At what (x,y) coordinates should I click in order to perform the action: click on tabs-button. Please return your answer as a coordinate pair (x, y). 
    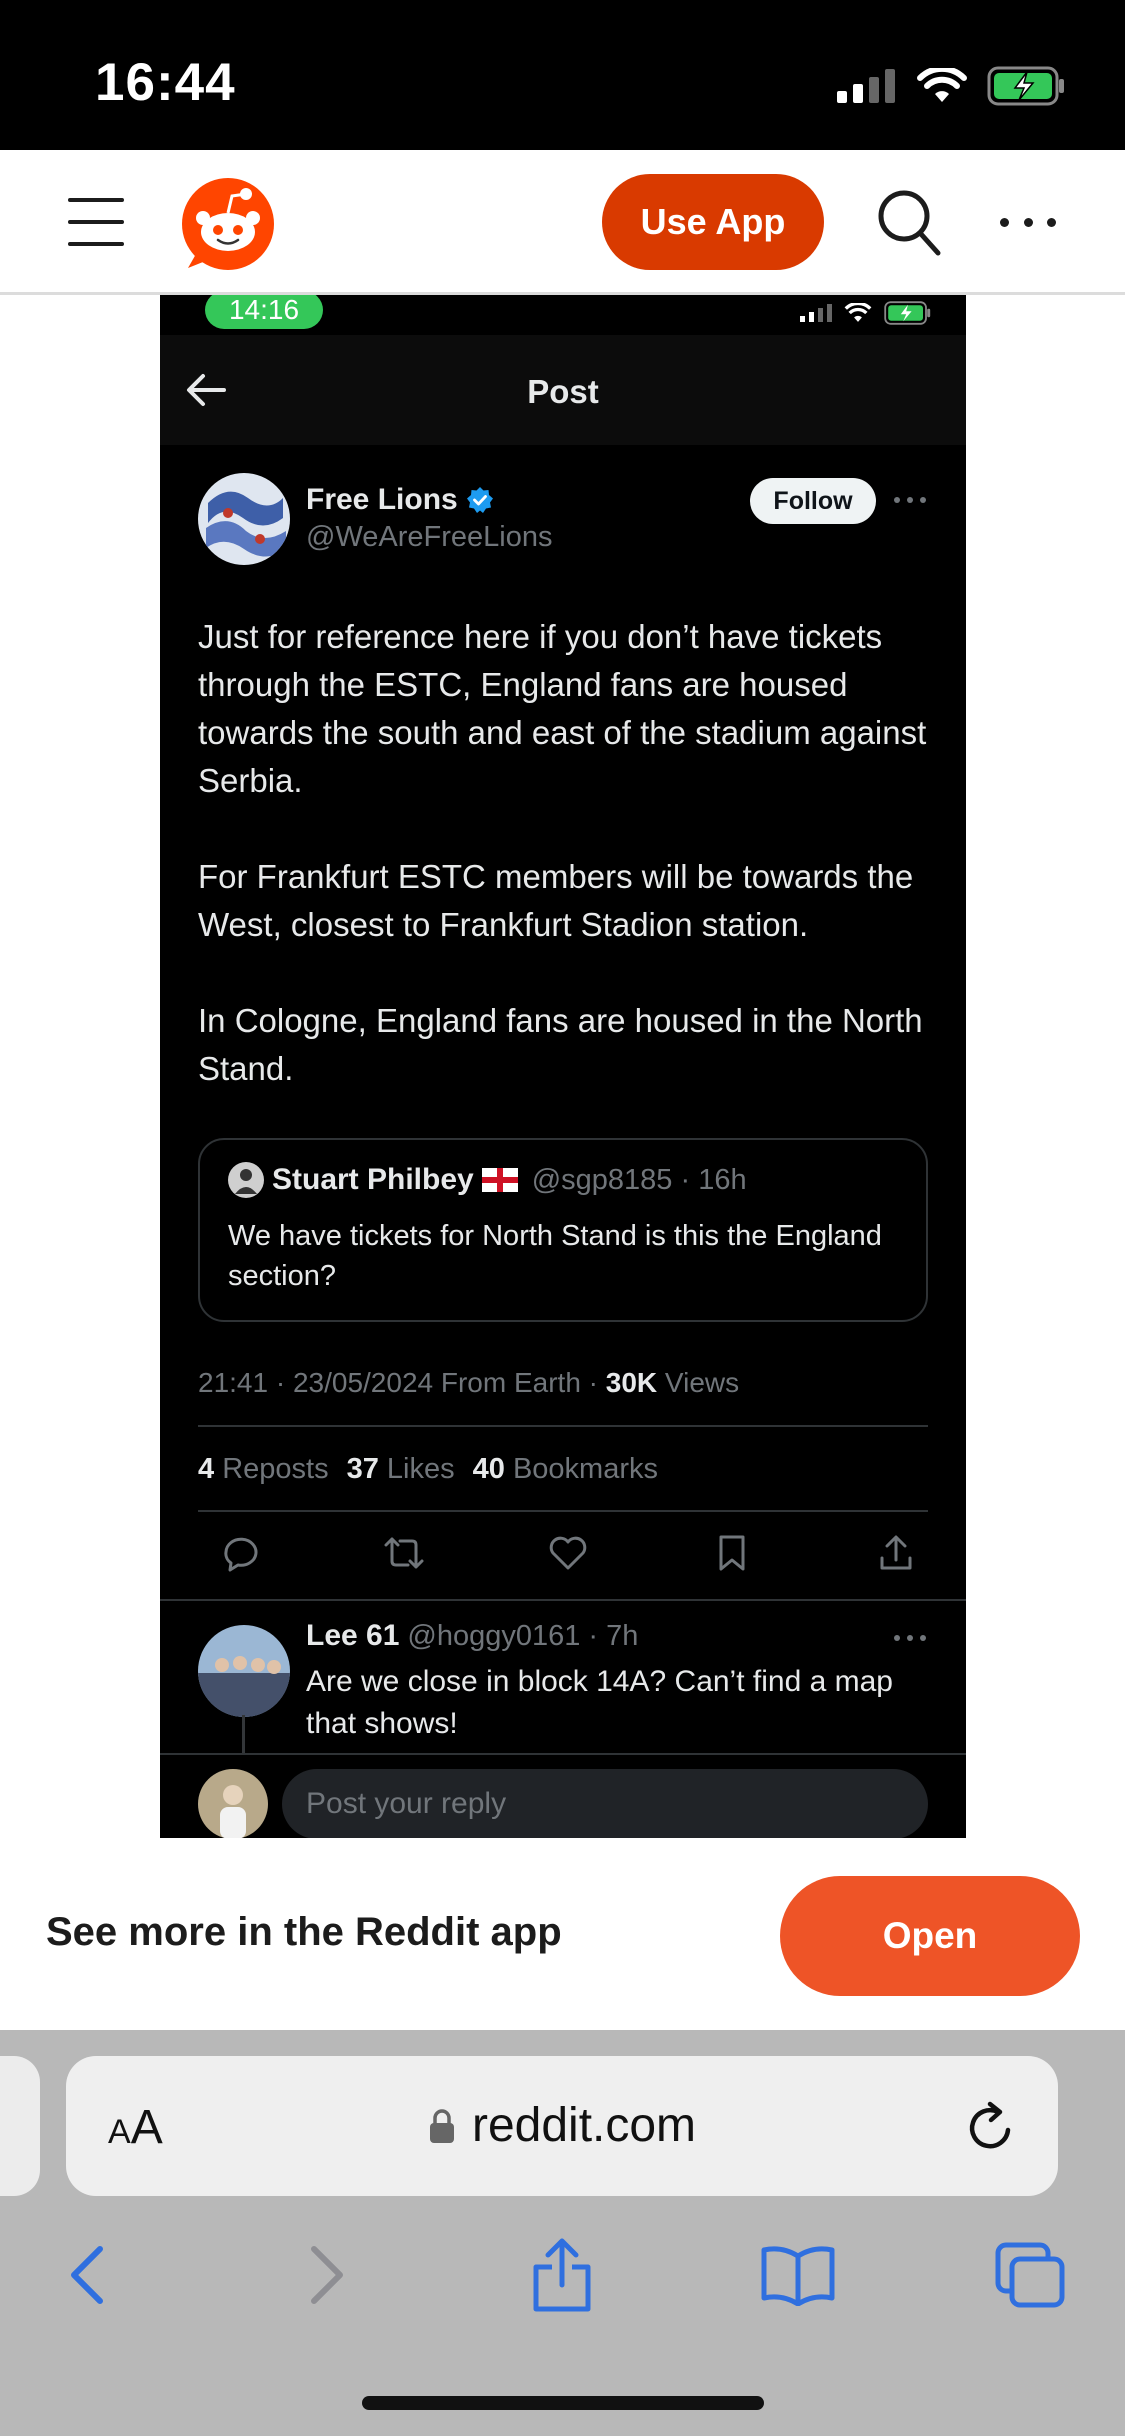
    Looking at the image, I should click on (1030, 2275).